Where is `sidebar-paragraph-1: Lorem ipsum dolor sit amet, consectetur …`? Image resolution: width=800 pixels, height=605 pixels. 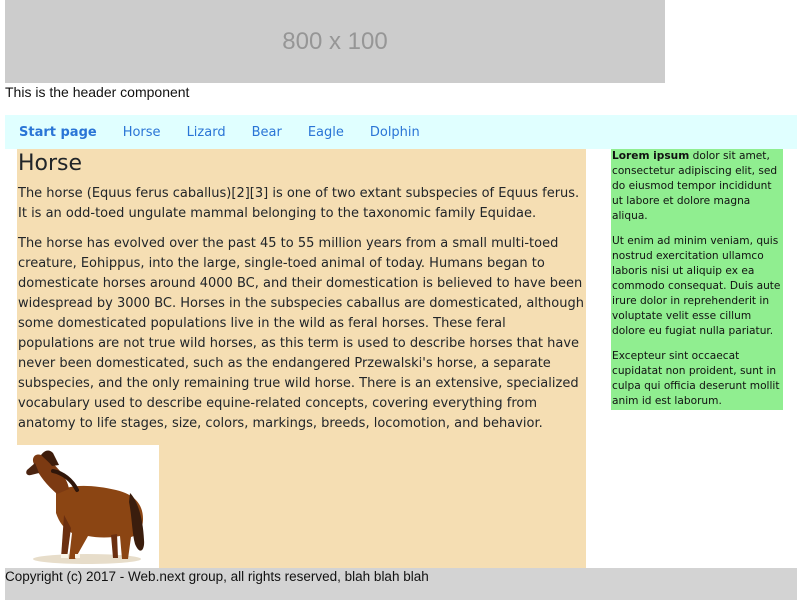
sidebar-paragraph-1: Lorem ipsum dolor sit amet, consectetur … is located at coordinates (697, 186).